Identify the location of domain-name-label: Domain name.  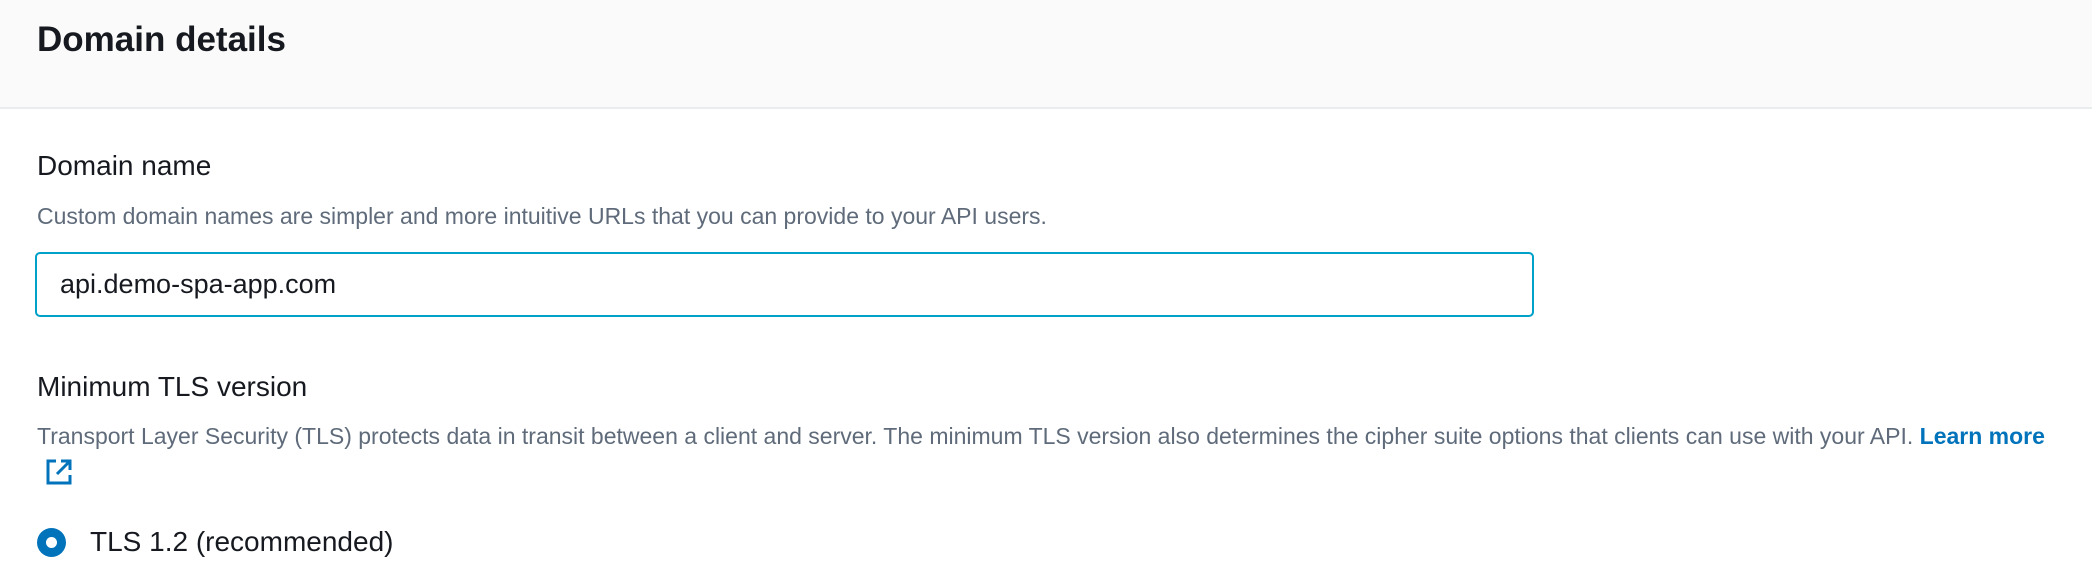
(124, 165).